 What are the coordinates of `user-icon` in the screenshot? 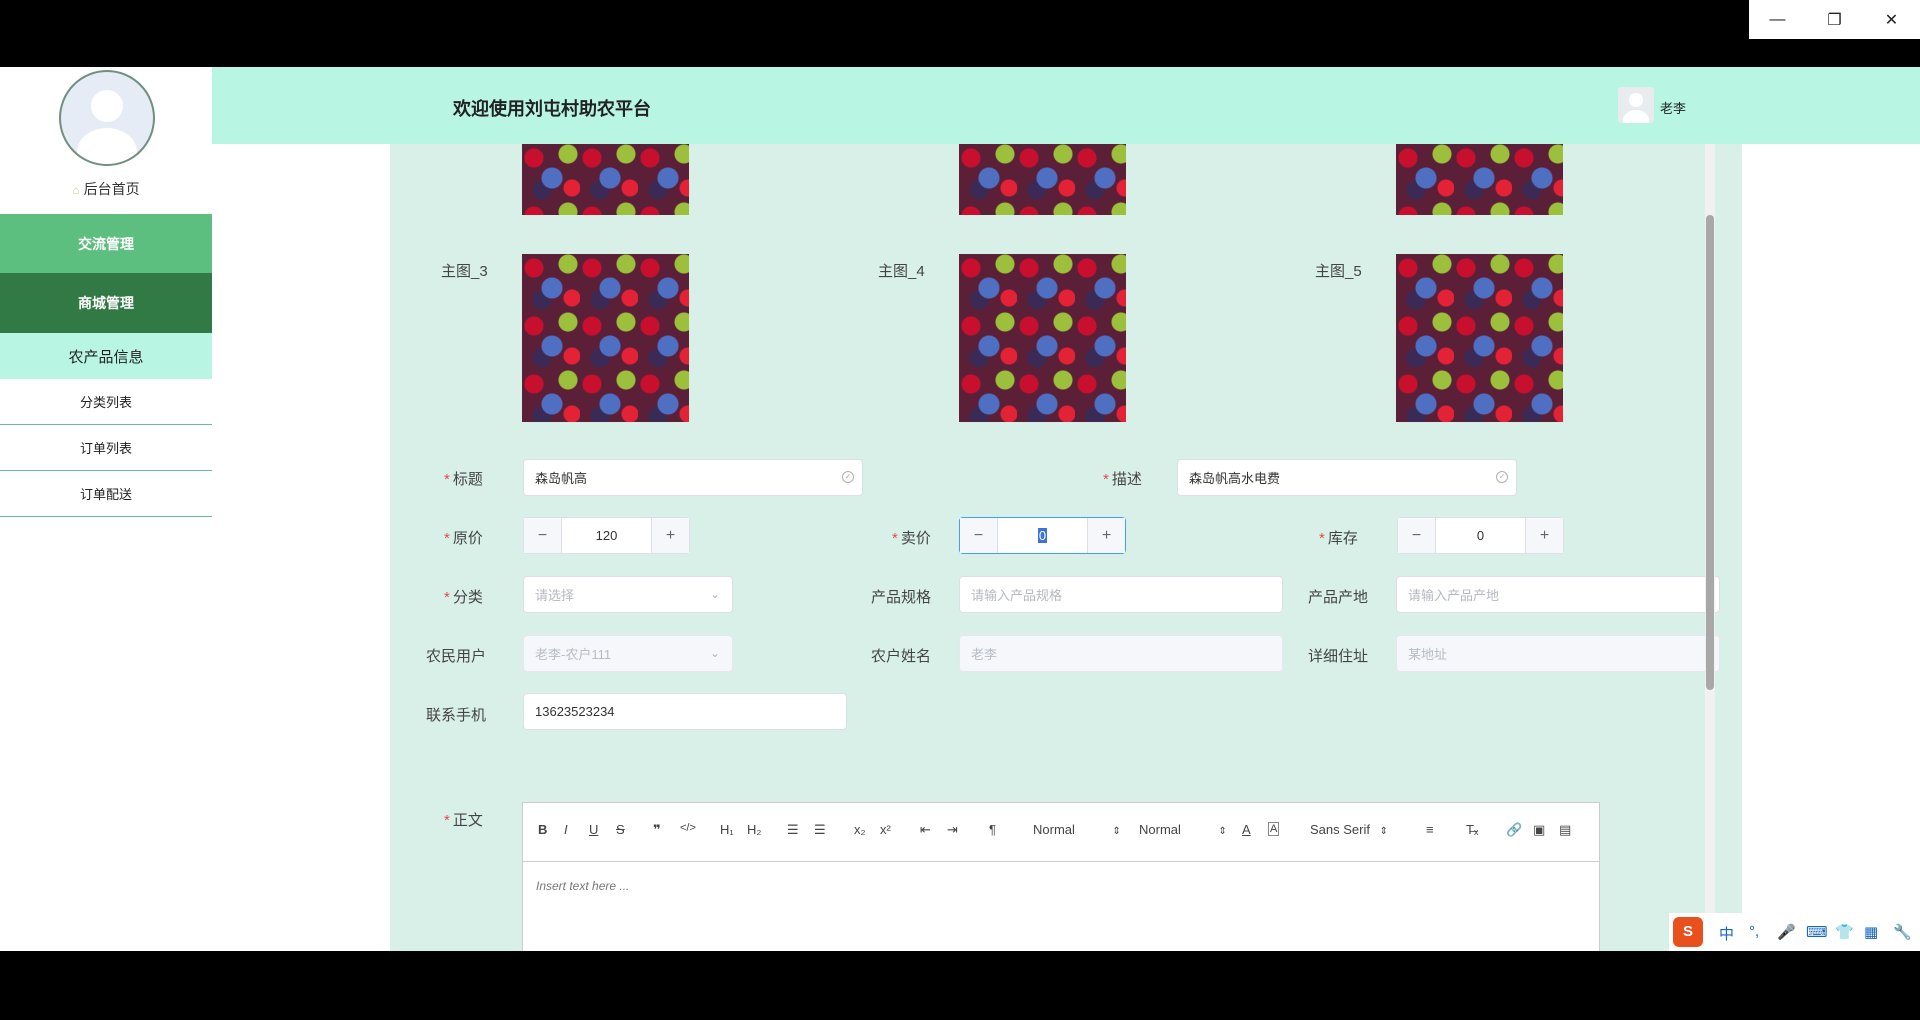 It's located at (1636, 108).